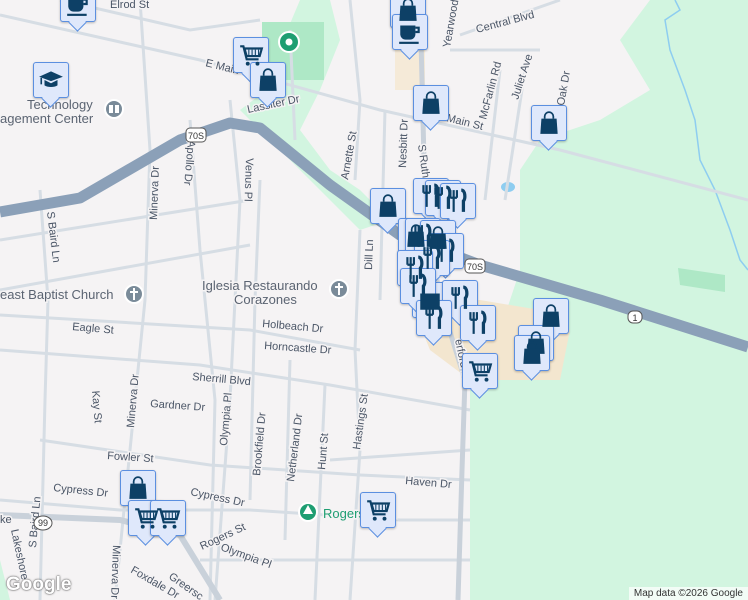 Image resolution: width=748 pixels, height=600 pixels. Describe the element at coordinates (505, 22) in the screenshot. I see `street-label: Central Blvd` at that location.